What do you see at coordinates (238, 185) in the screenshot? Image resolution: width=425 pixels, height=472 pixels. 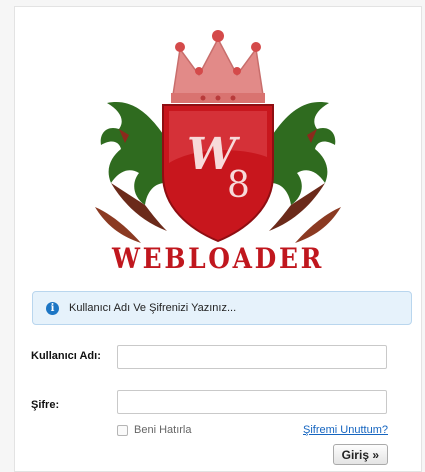 I see `logo-monogram-number: 8` at bounding box center [238, 185].